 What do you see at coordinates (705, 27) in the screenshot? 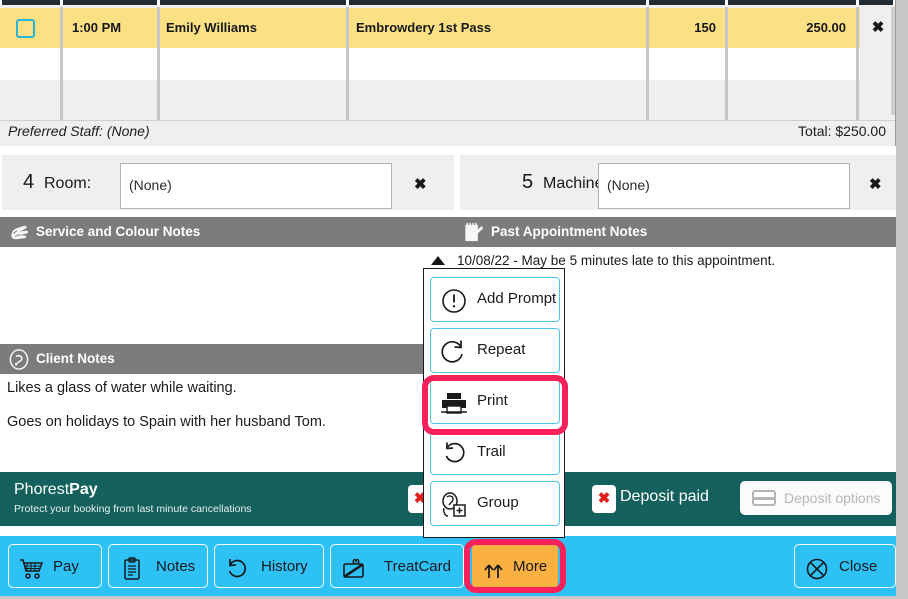
I see `cell-duration: 150` at bounding box center [705, 27].